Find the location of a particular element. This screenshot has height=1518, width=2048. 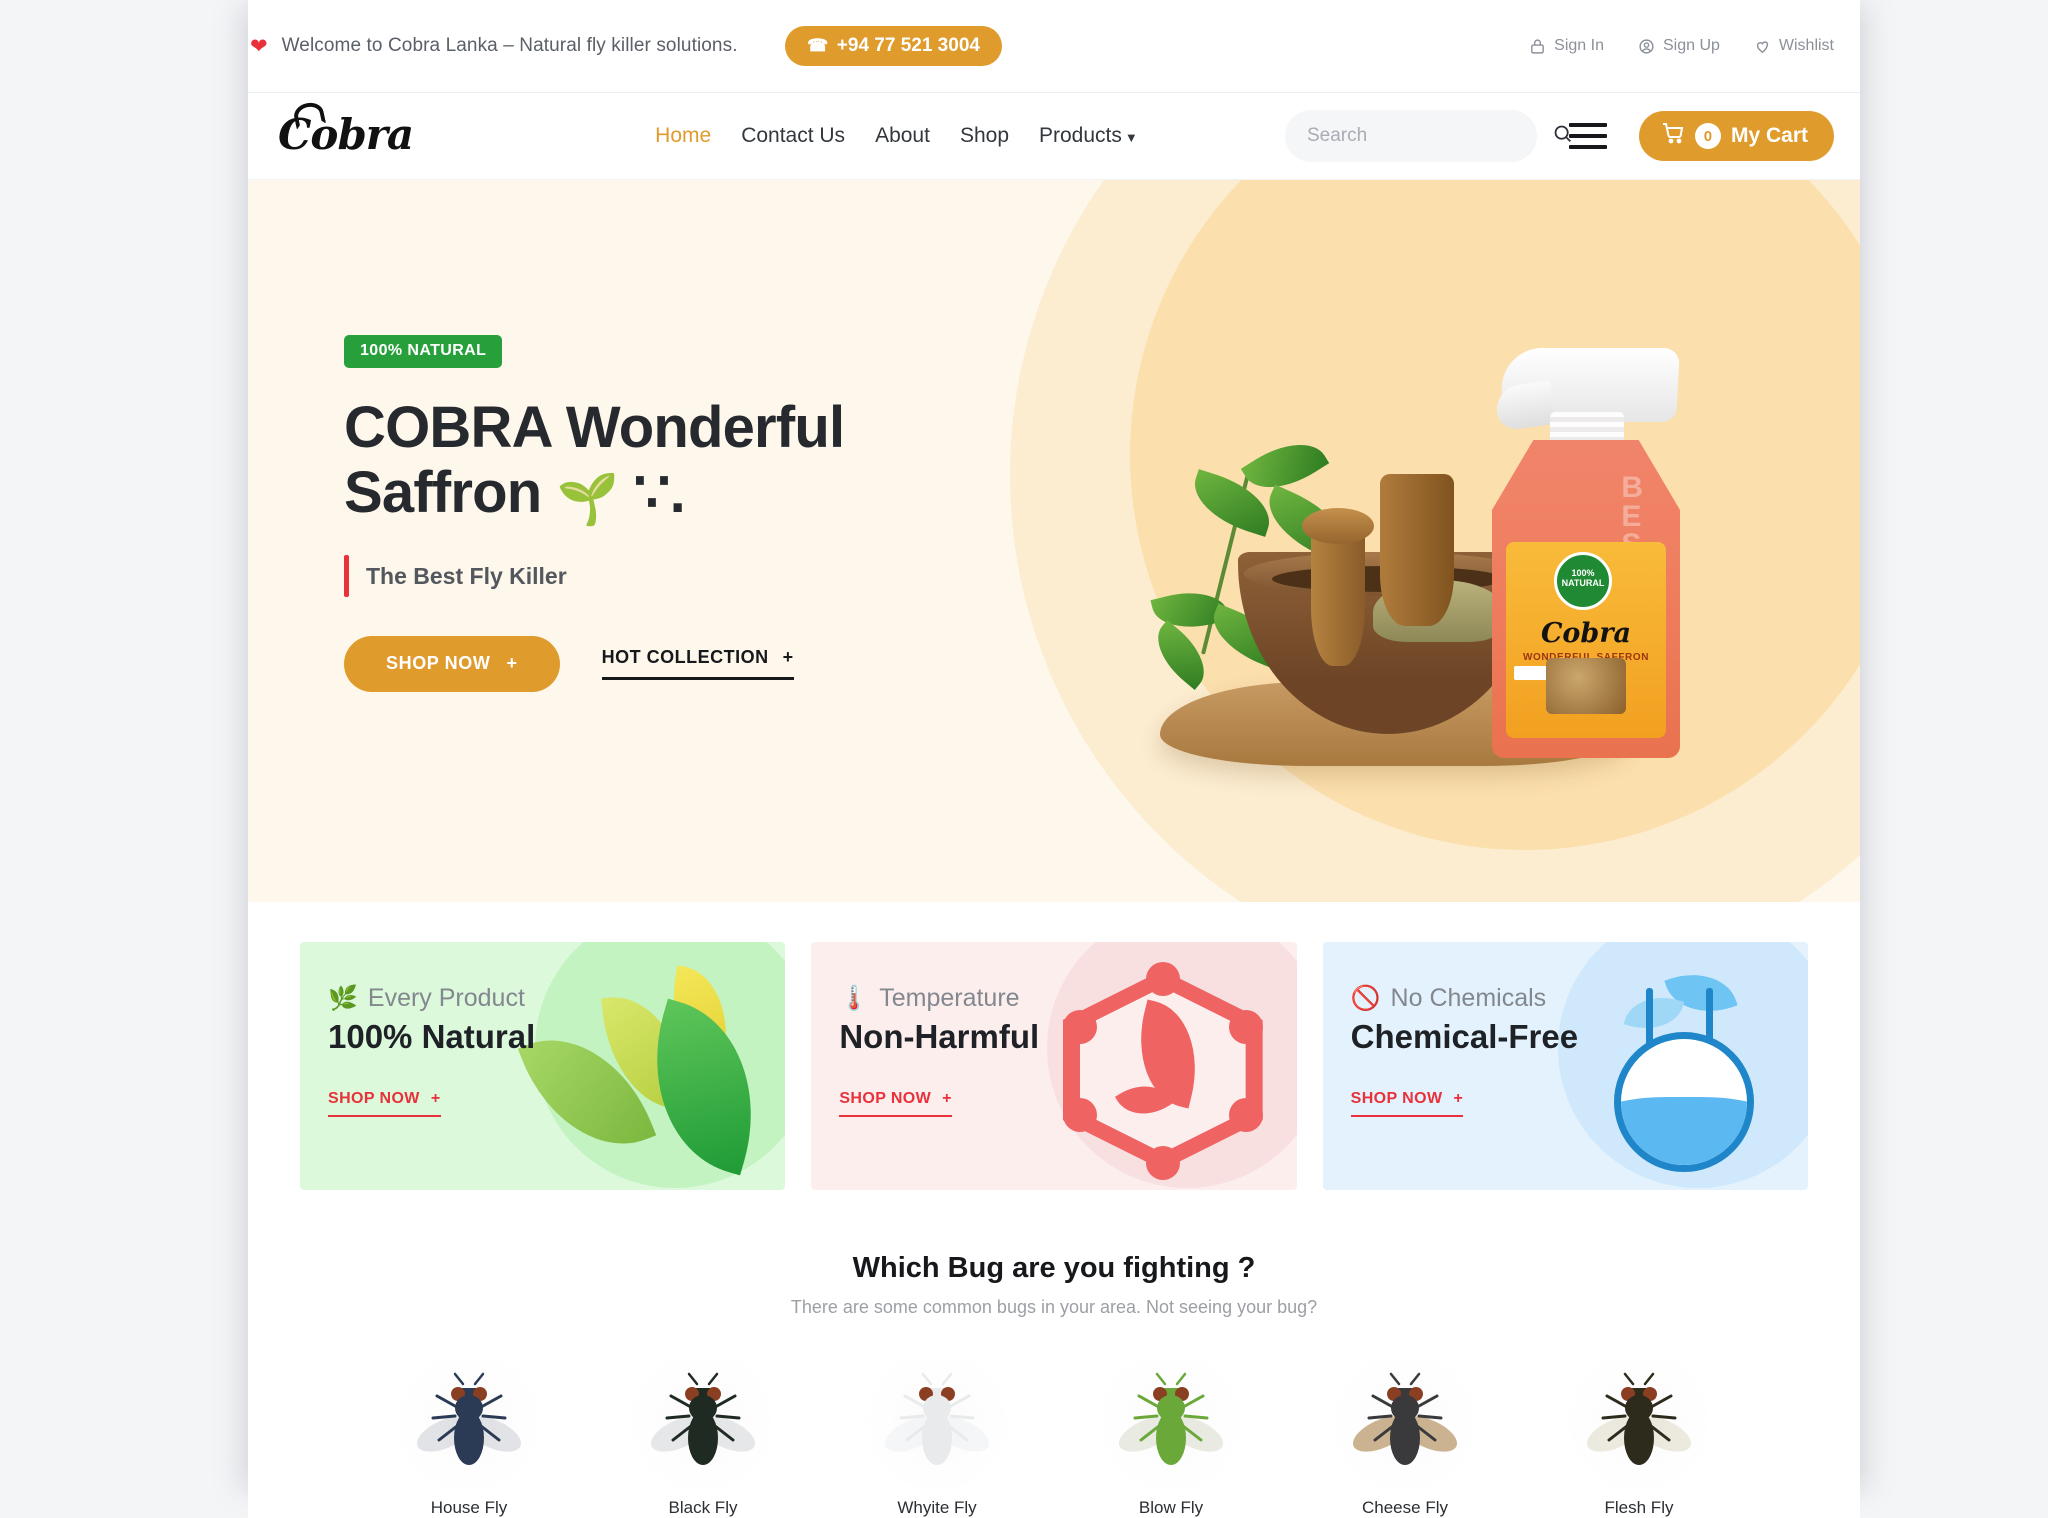

bug-label: Flesh Fly is located at coordinates (1639, 1507).